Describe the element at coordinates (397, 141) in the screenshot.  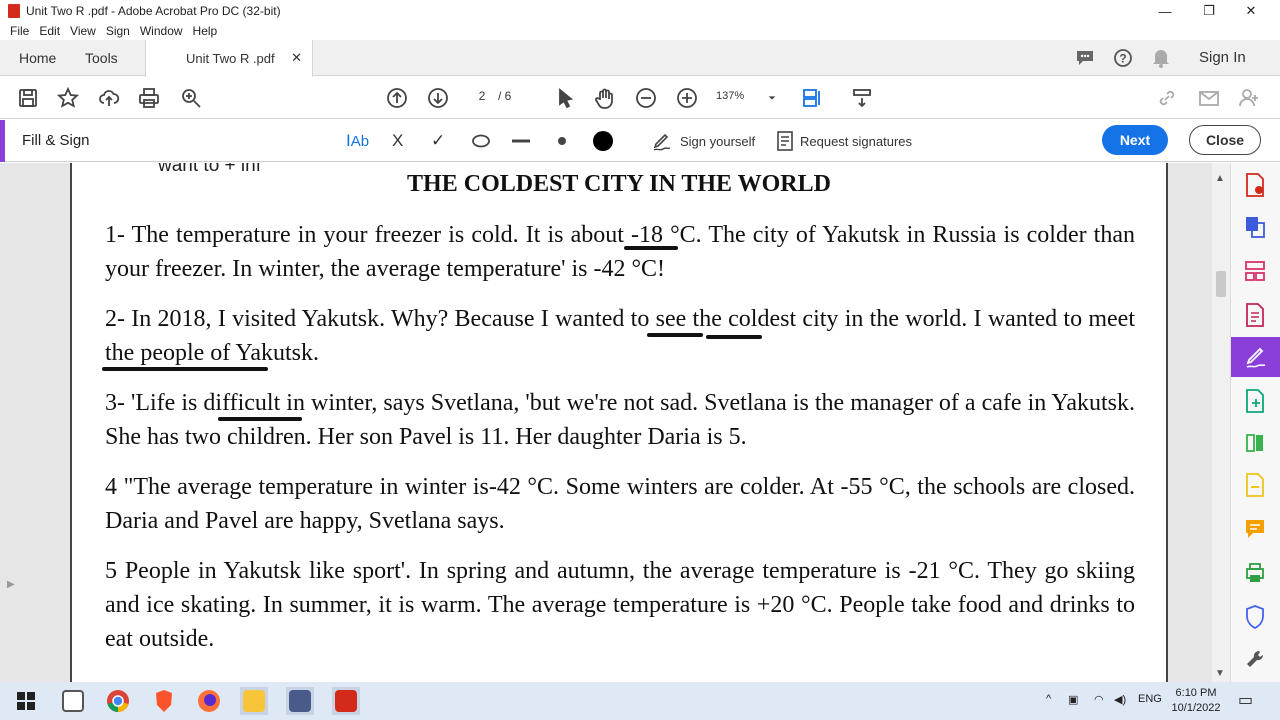
I see `cross-mark-tool: X` at that location.